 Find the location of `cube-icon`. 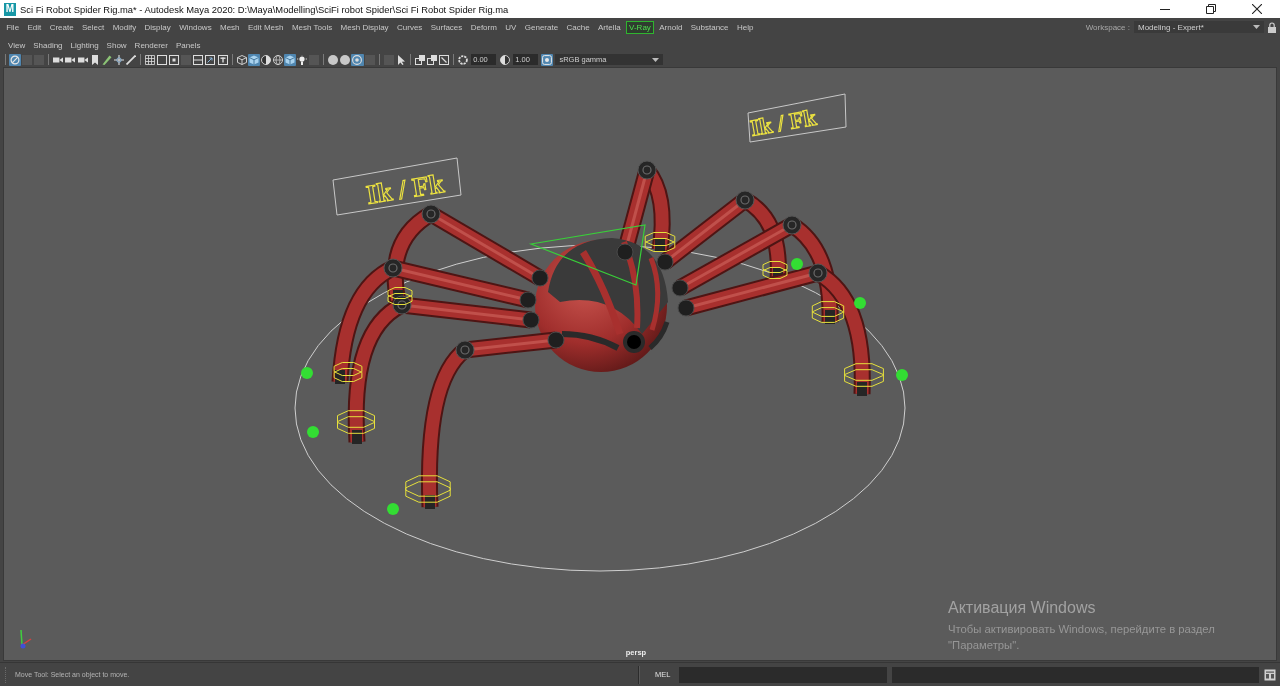

cube-icon is located at coordinates (290, 59).